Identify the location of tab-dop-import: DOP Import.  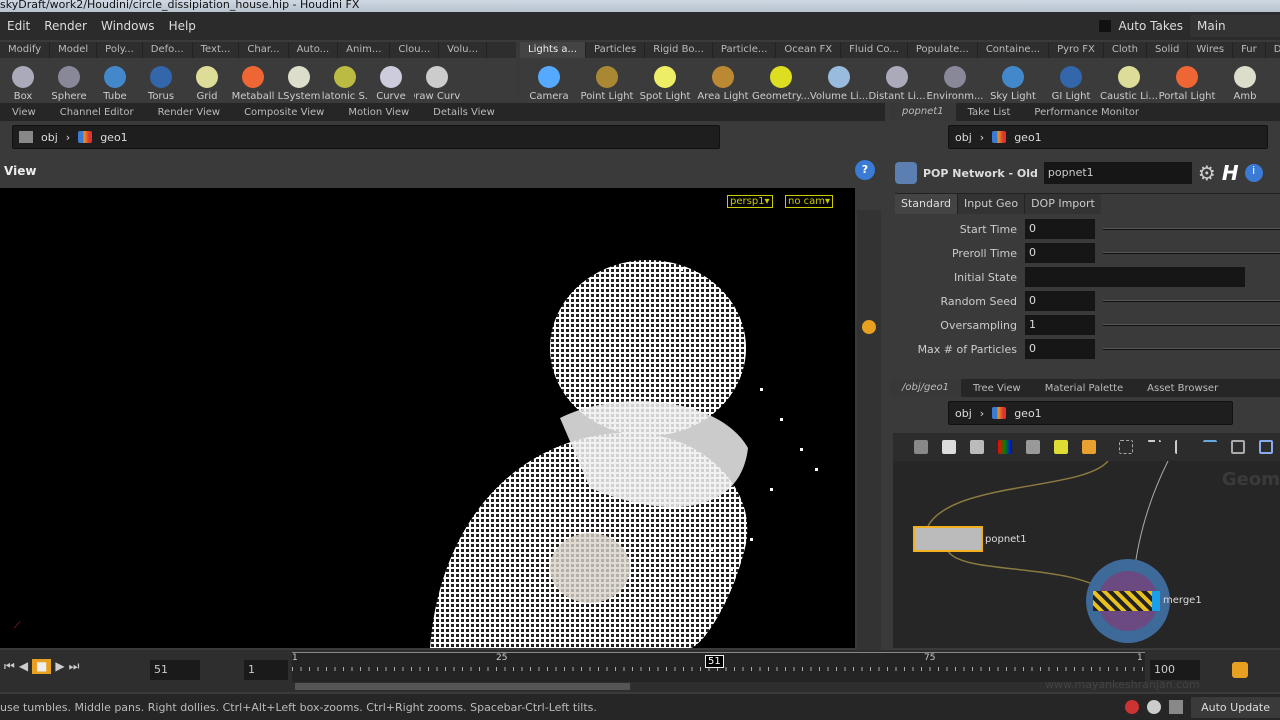
(1062, 204).